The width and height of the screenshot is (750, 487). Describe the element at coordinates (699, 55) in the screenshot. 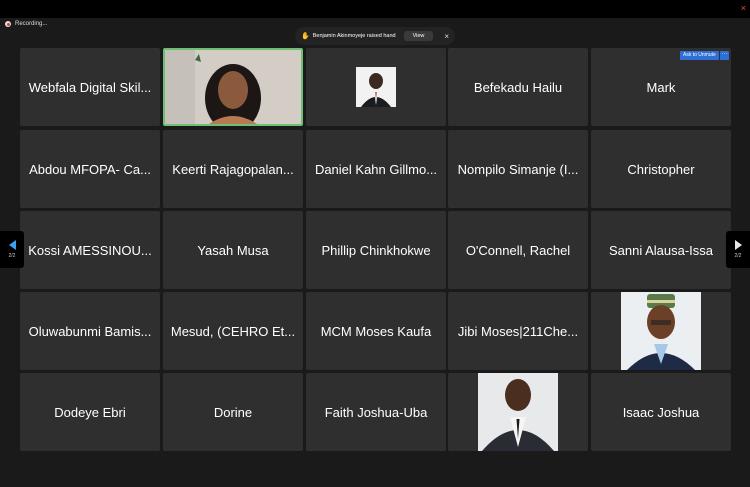

I see `ask-to-unmute-button: Ask to Unmute` at that location.